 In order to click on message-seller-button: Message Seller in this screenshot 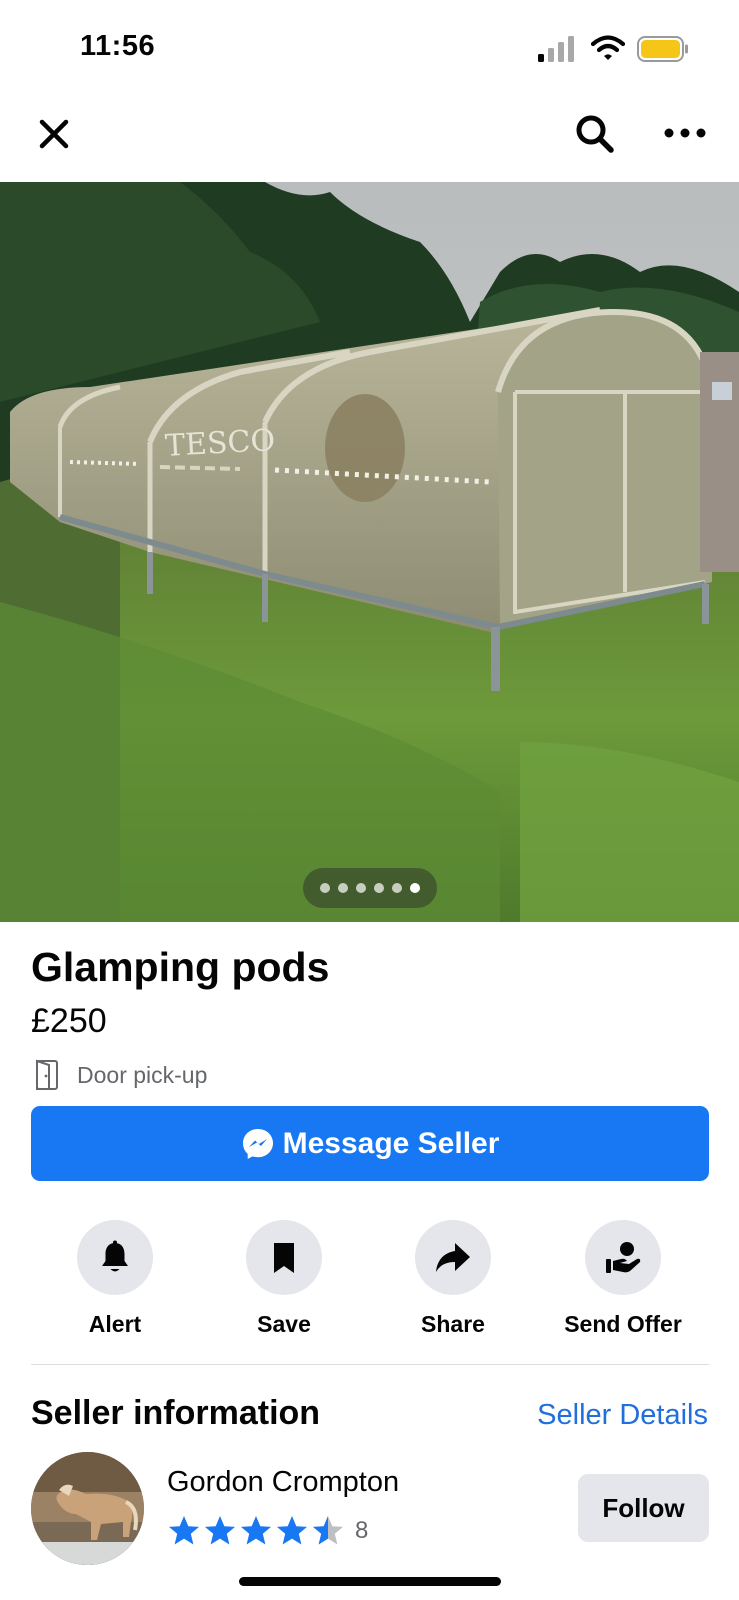, I will do `click(370, 1143)`.